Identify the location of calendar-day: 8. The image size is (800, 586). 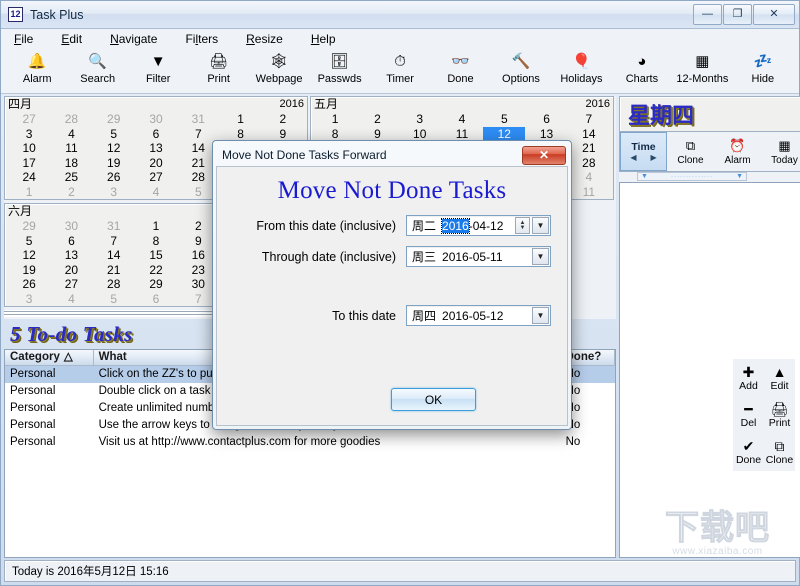
(156, 241).